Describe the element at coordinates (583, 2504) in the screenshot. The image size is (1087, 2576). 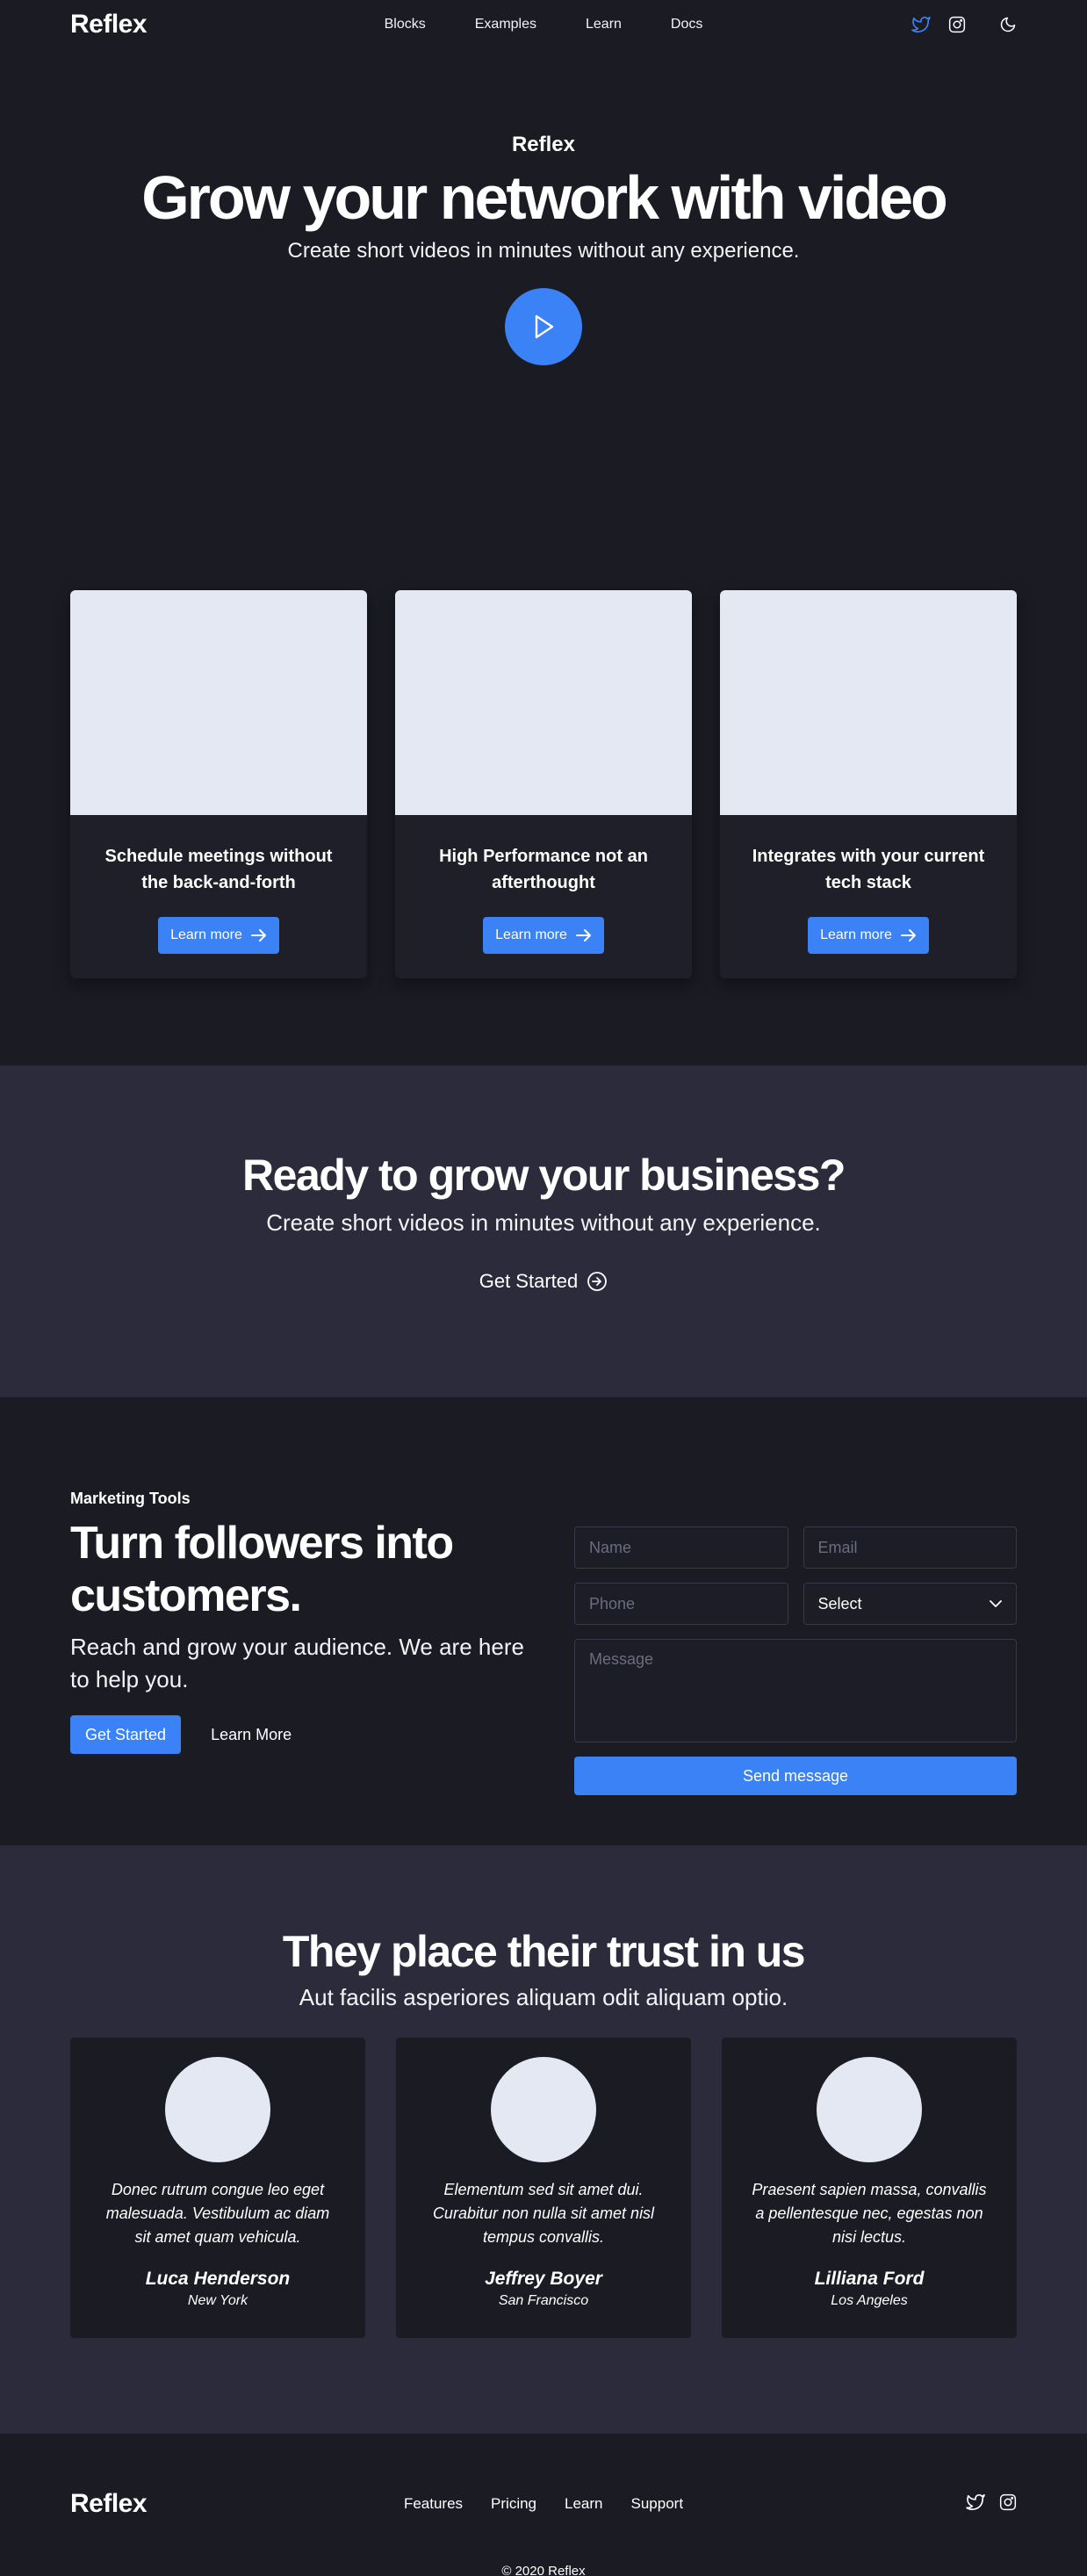
I see `footer-link-learn: Learn` at that location.